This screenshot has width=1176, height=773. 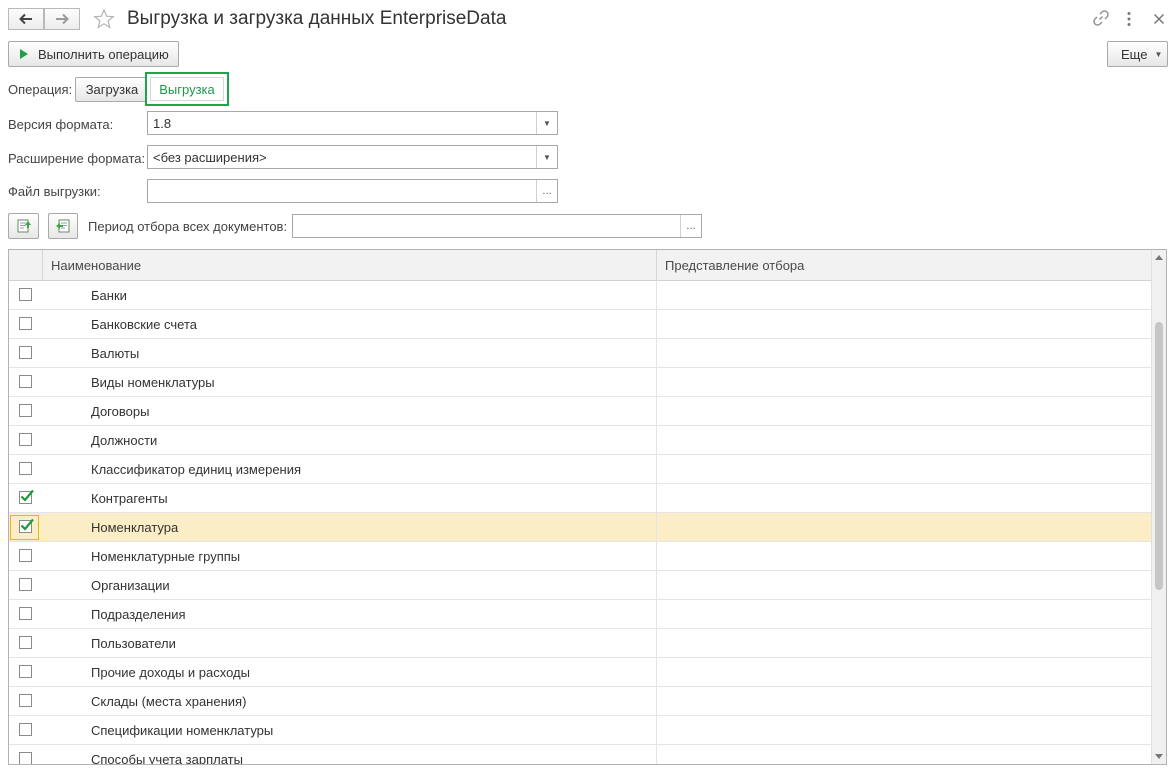 What do you see at coordinates (580, 324) in the screenshot?
I see `table-row: Банковские счета` at bounding box center [580, 324].